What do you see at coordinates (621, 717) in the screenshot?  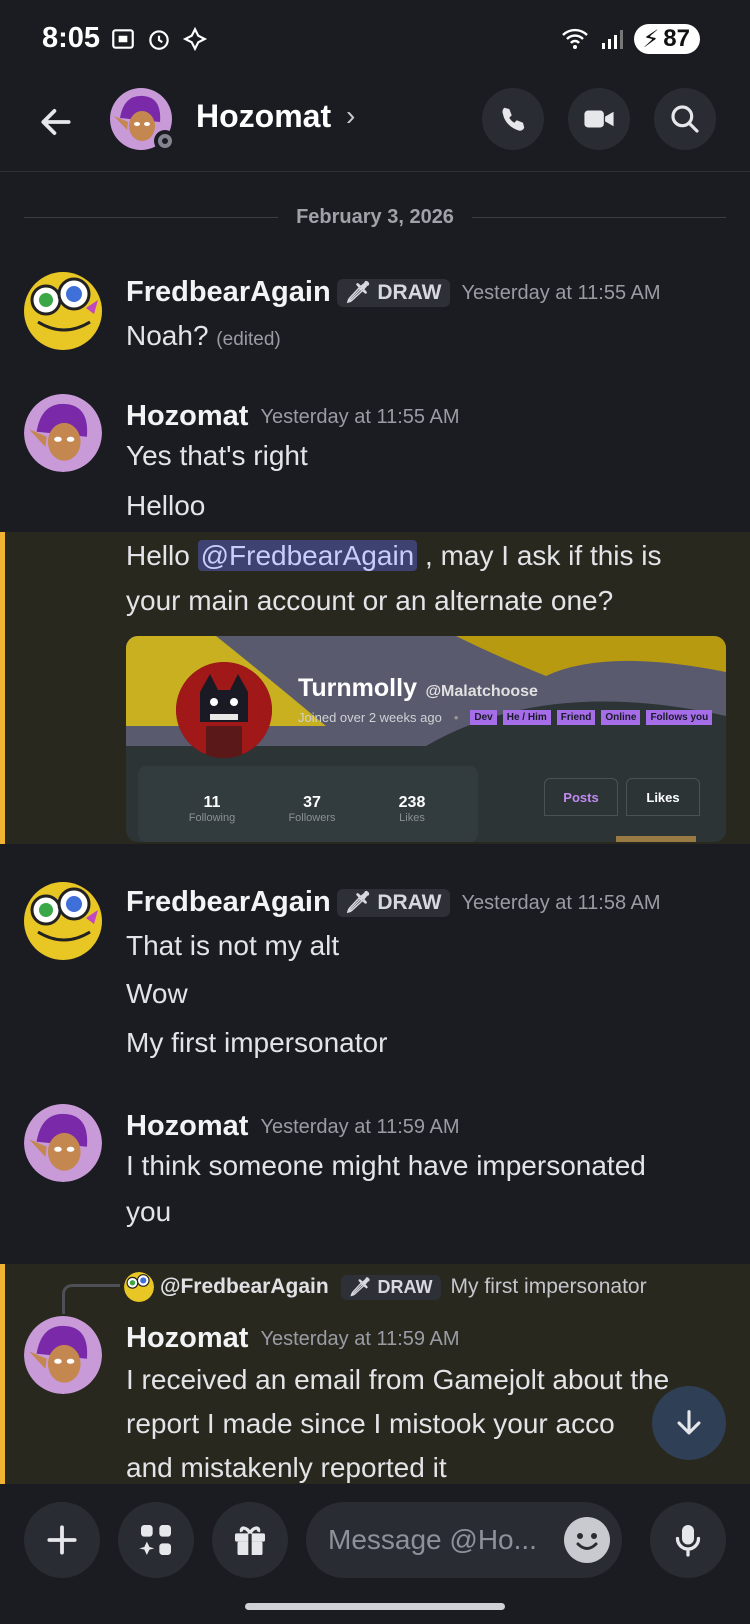 I see `profile-badge: Online` at bounding box center [621, 717].